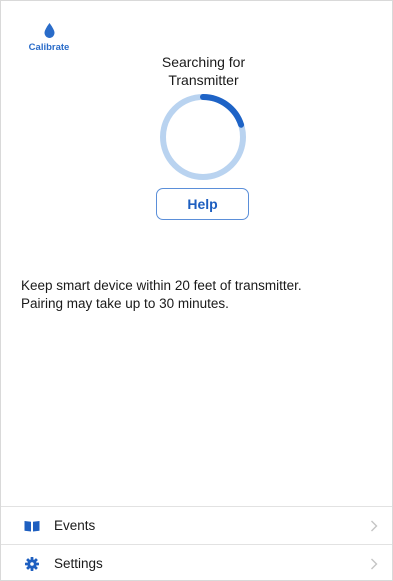 Image resolution: width=393 pixels, height=581 pixels. Describe the element at coordinates (196, 562) in the screenshot. I see `menu-item-settings: Settings` at that location.